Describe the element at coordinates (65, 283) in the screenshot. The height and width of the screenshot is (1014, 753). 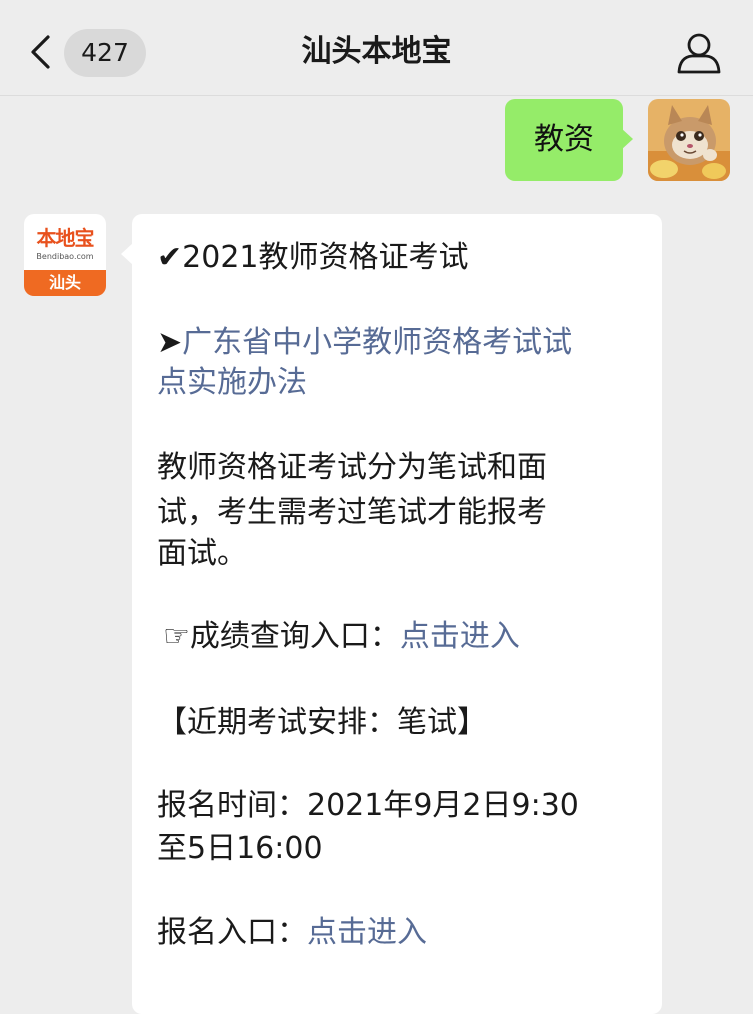
I see `logo-city: 汕头` at that location.